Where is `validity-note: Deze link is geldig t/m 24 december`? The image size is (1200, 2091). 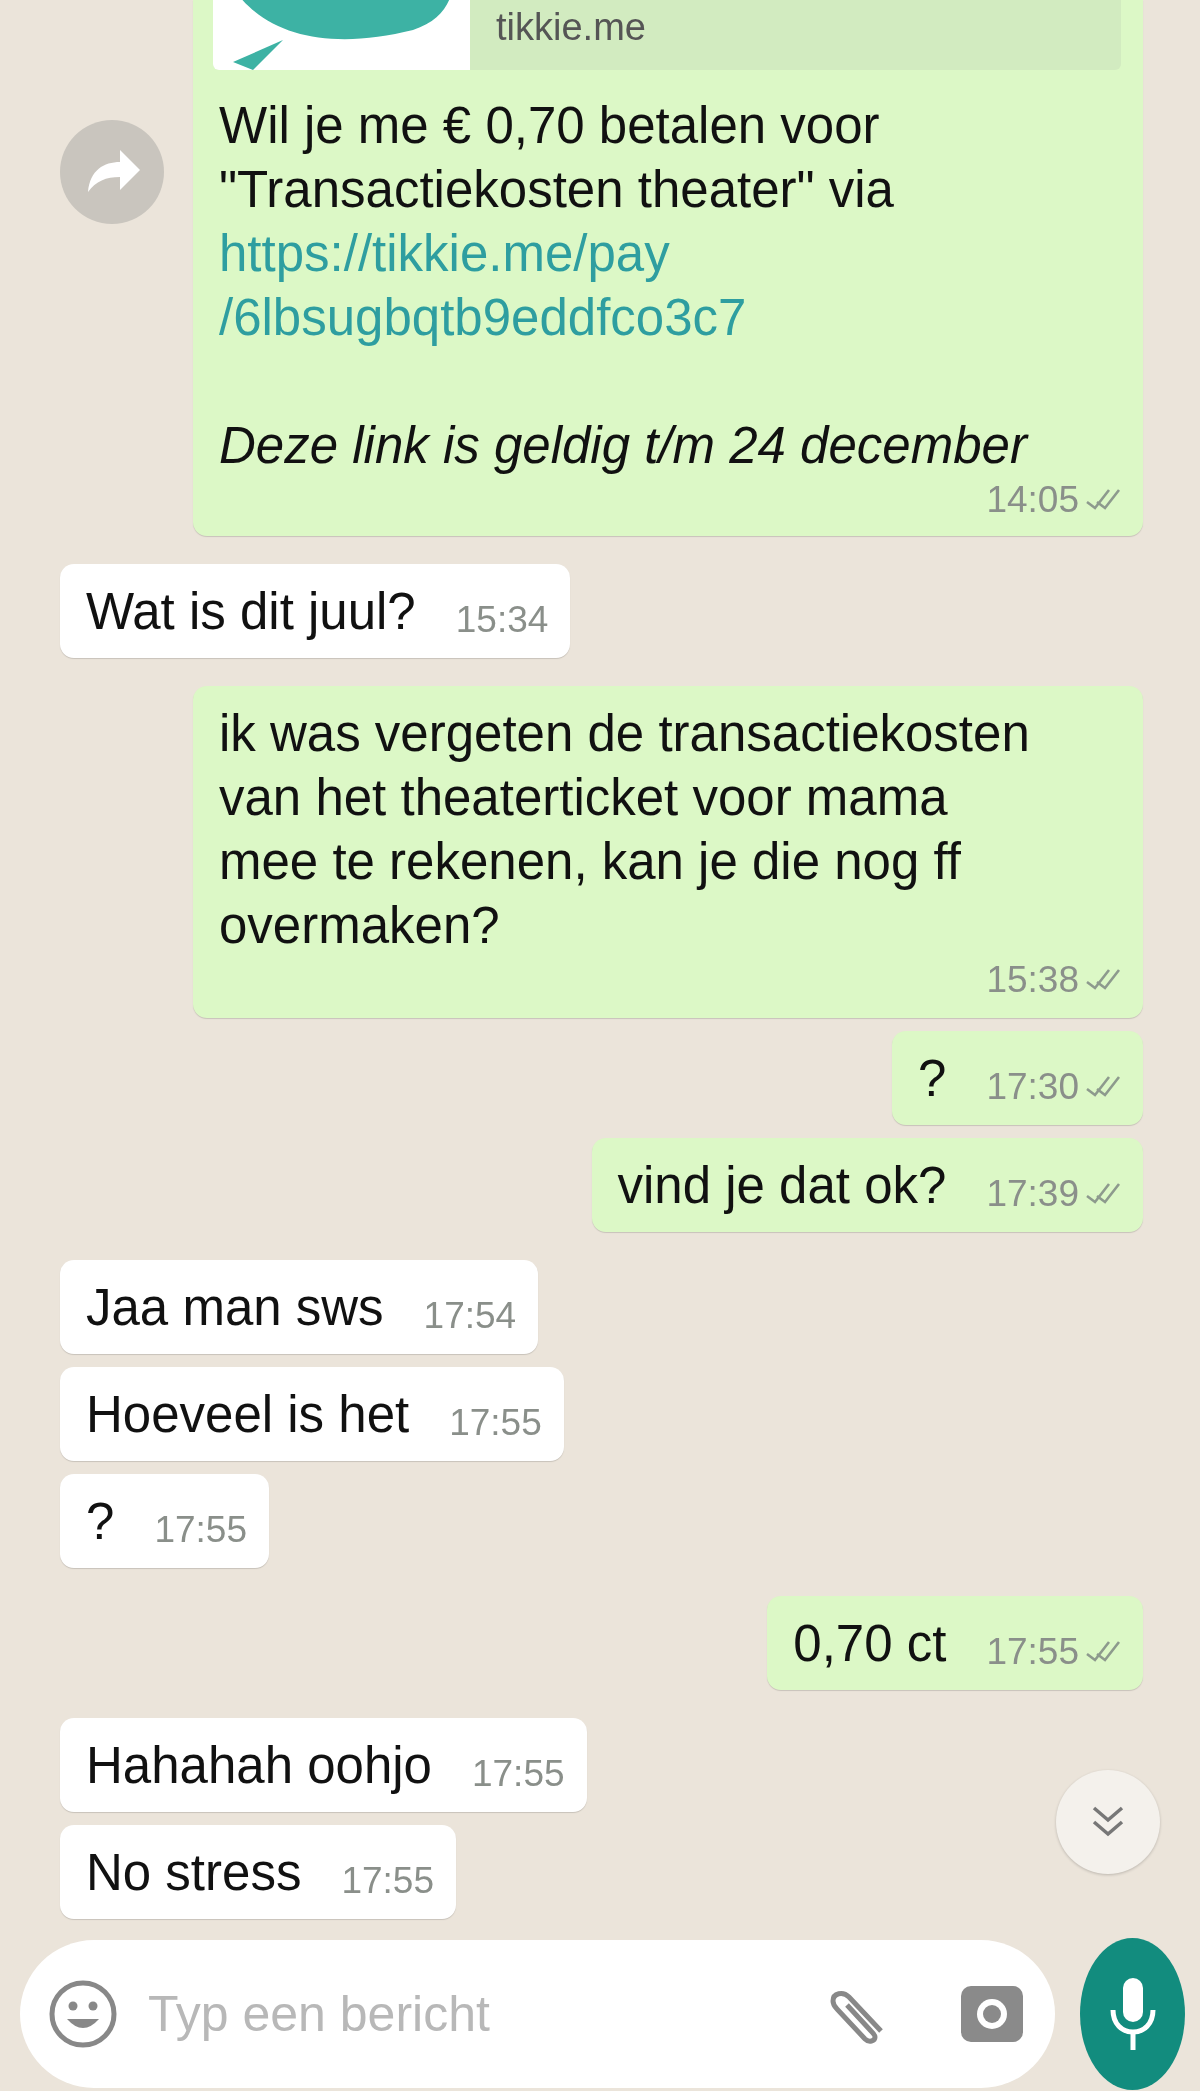
validity-note: Deze link is geldig t/m 24 december is located at coordinates (624, 446).